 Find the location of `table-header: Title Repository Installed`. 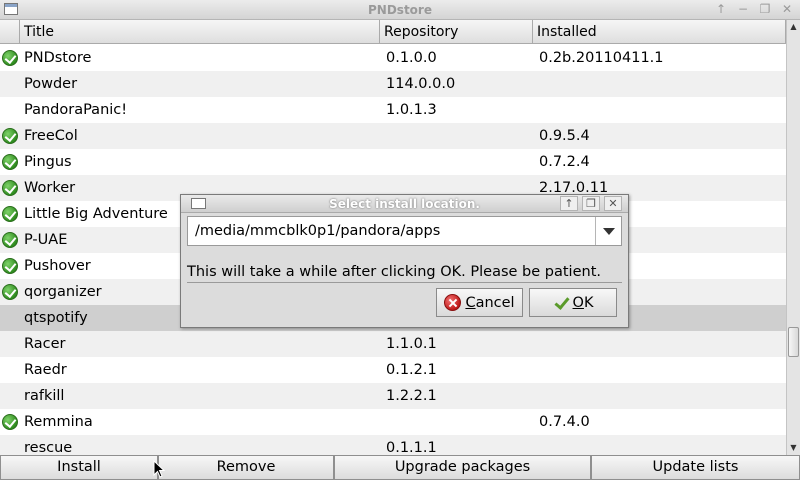

table-header: Title Repository Installed is located at coordinates (393, 32).